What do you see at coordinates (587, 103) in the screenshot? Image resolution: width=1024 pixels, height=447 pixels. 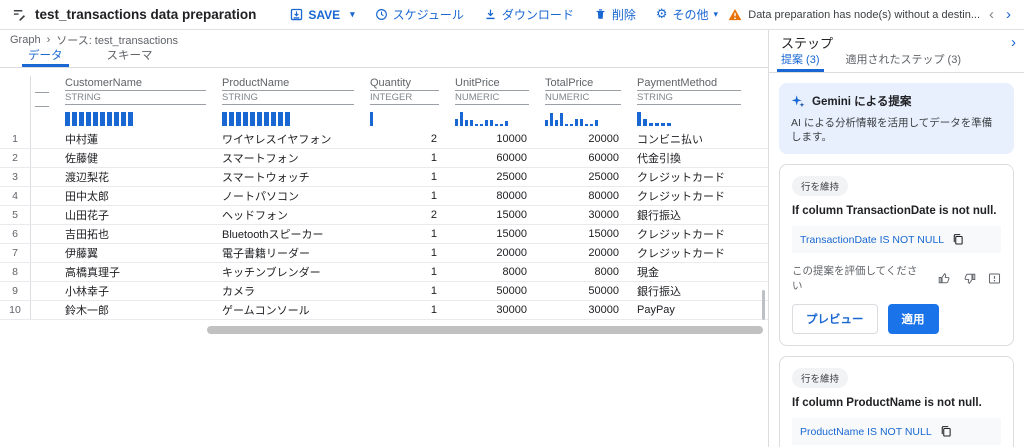 I see `column-header-TotalPrice: TotalPrice NUMERIC` at bounding box center [587, 103].